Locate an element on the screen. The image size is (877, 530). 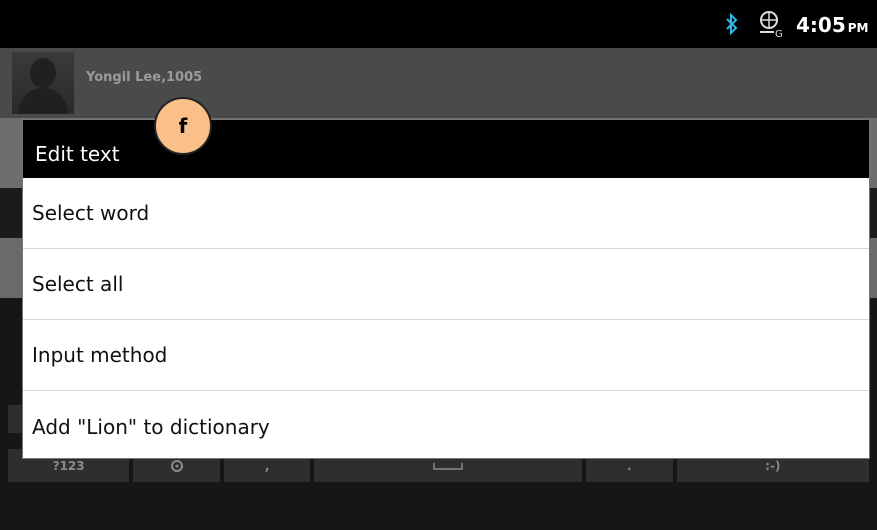
annotation-badge: f is located at coordinates (183, 126).